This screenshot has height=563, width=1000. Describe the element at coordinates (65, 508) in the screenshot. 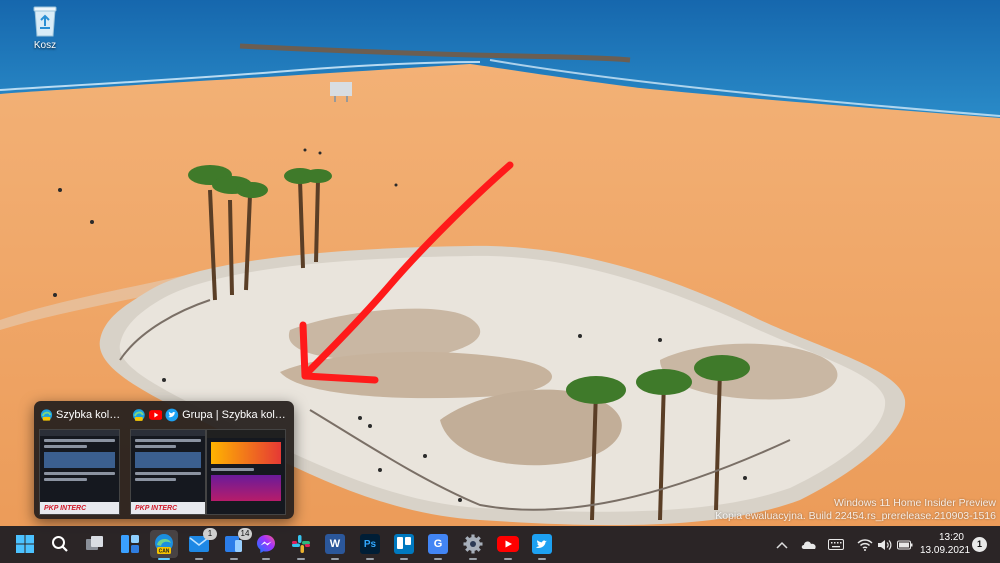

I see `site-logo-1: PKP INTERC` at that location.